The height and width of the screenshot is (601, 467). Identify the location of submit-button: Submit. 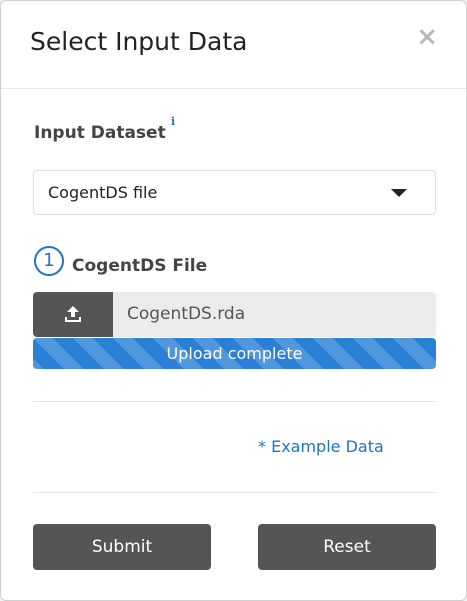
(122, 547).